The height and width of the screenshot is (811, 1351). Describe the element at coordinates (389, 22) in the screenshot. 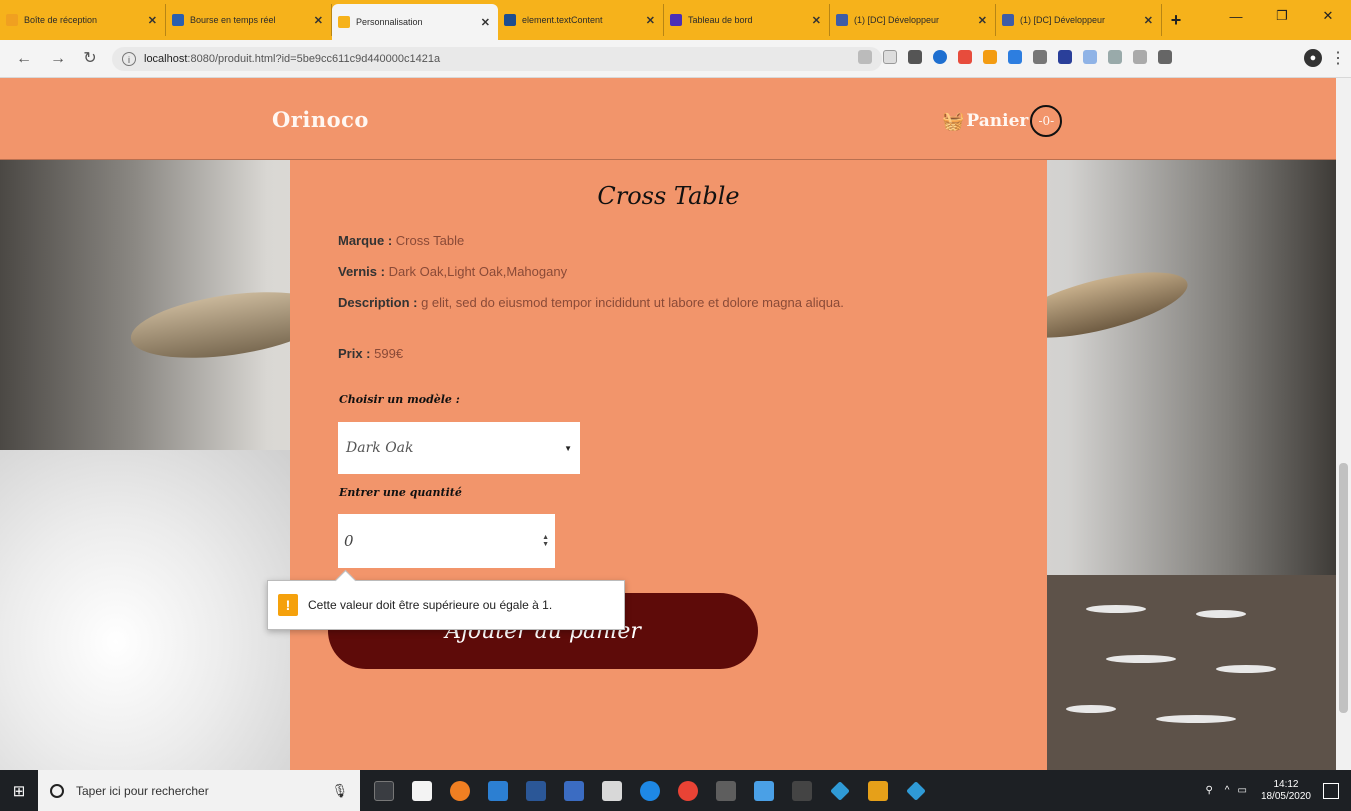

I see `tab-title: Personnalisation` at that location.